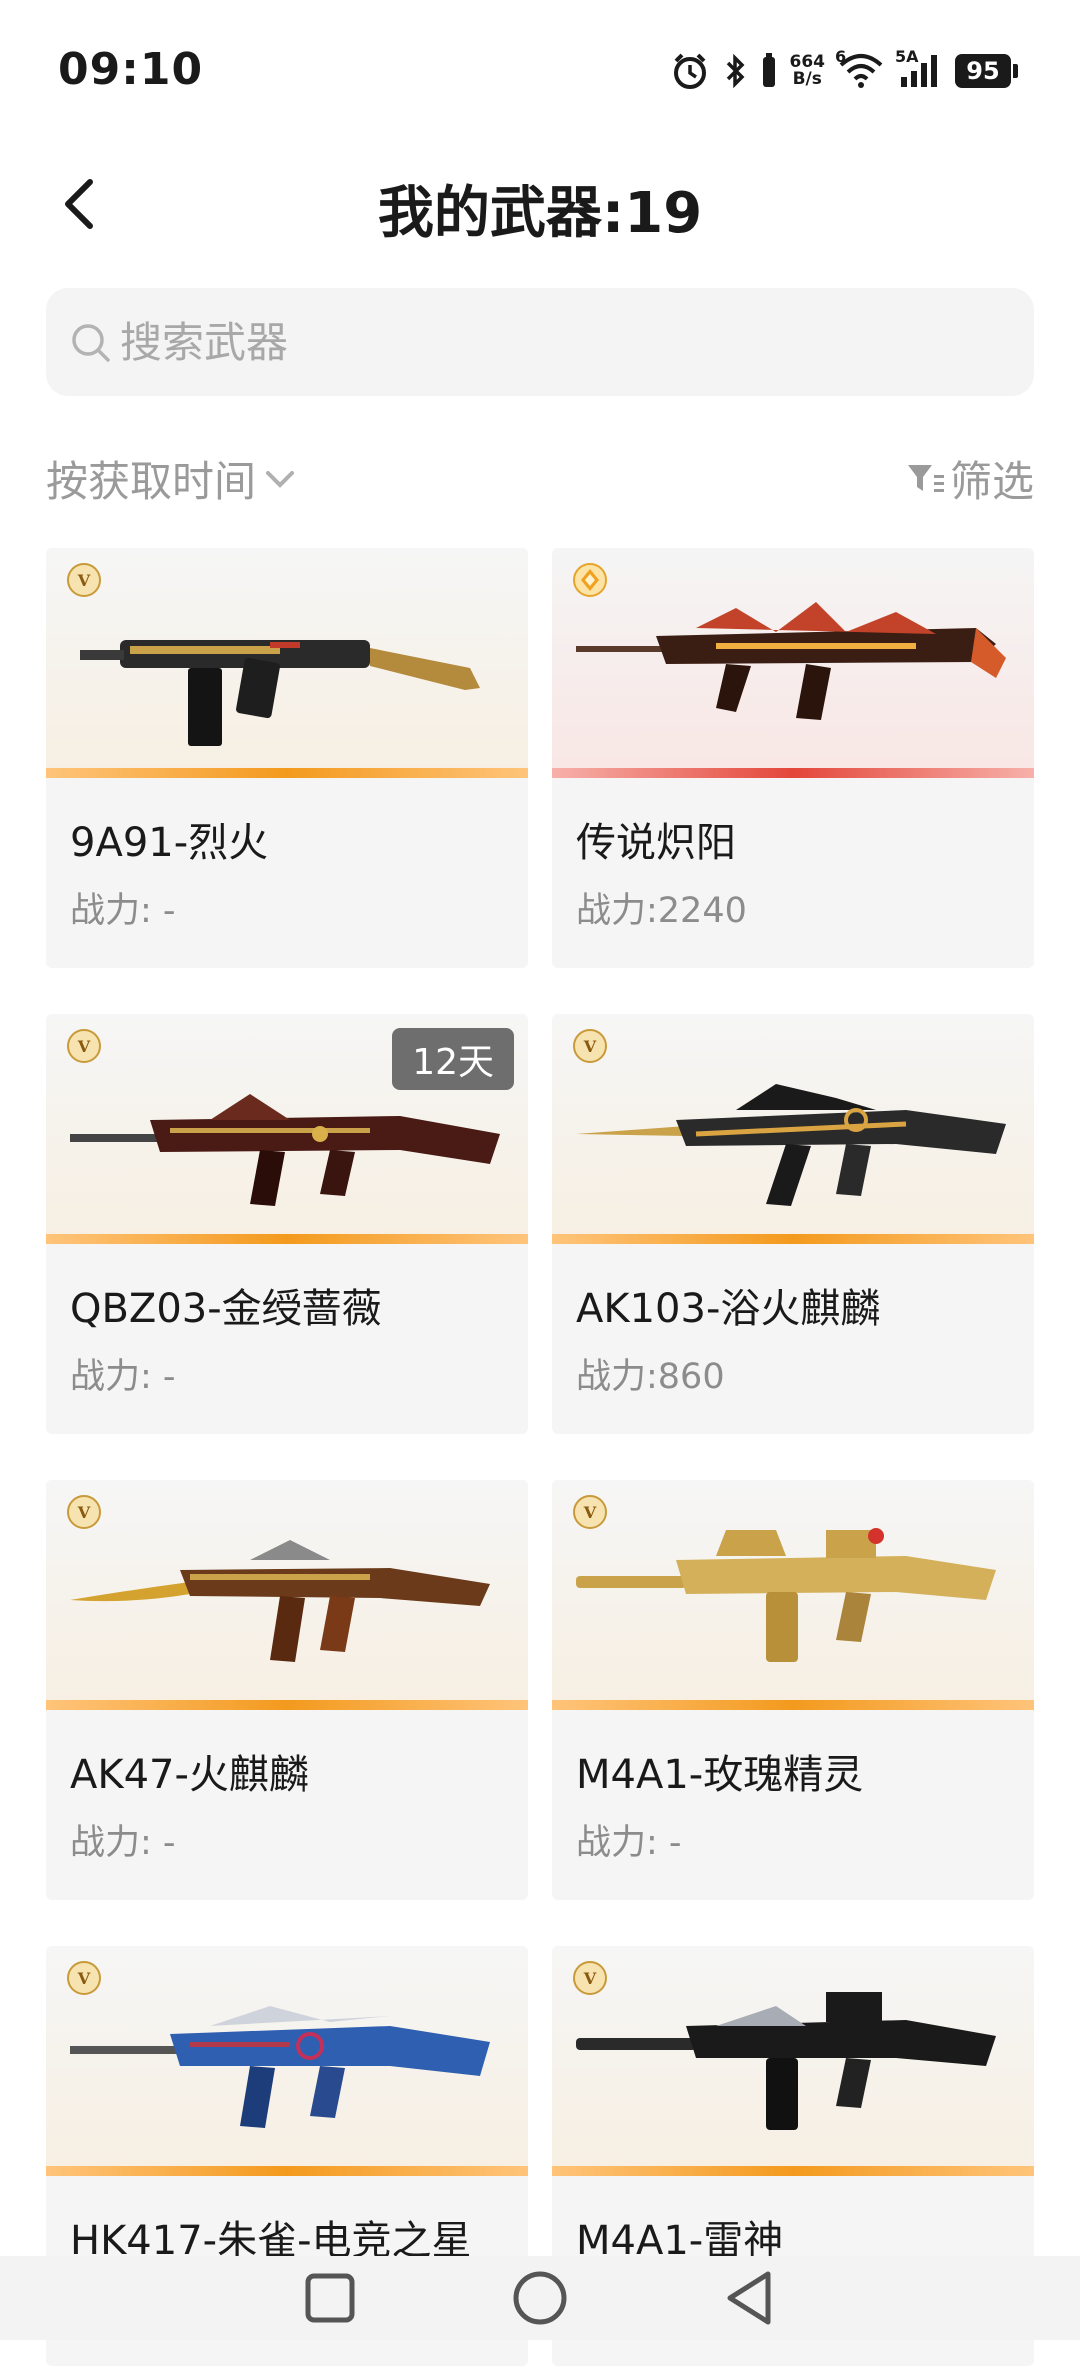  What do you see at coordinates (540, 213) in the screenshot?
I see `page-title: 我的武器:19` at bounding box center [540, 213].